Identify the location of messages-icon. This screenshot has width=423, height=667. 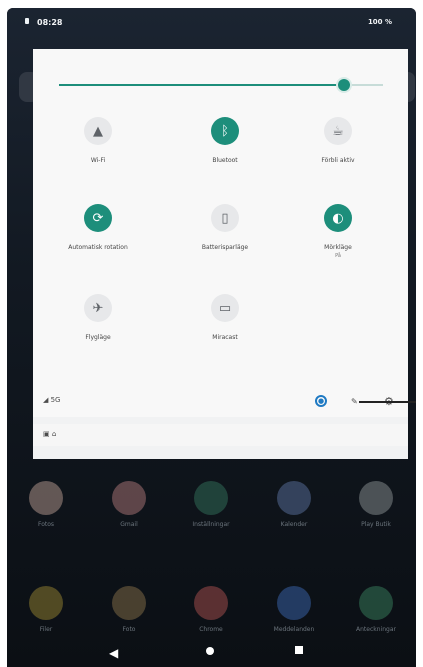
(294, 603).